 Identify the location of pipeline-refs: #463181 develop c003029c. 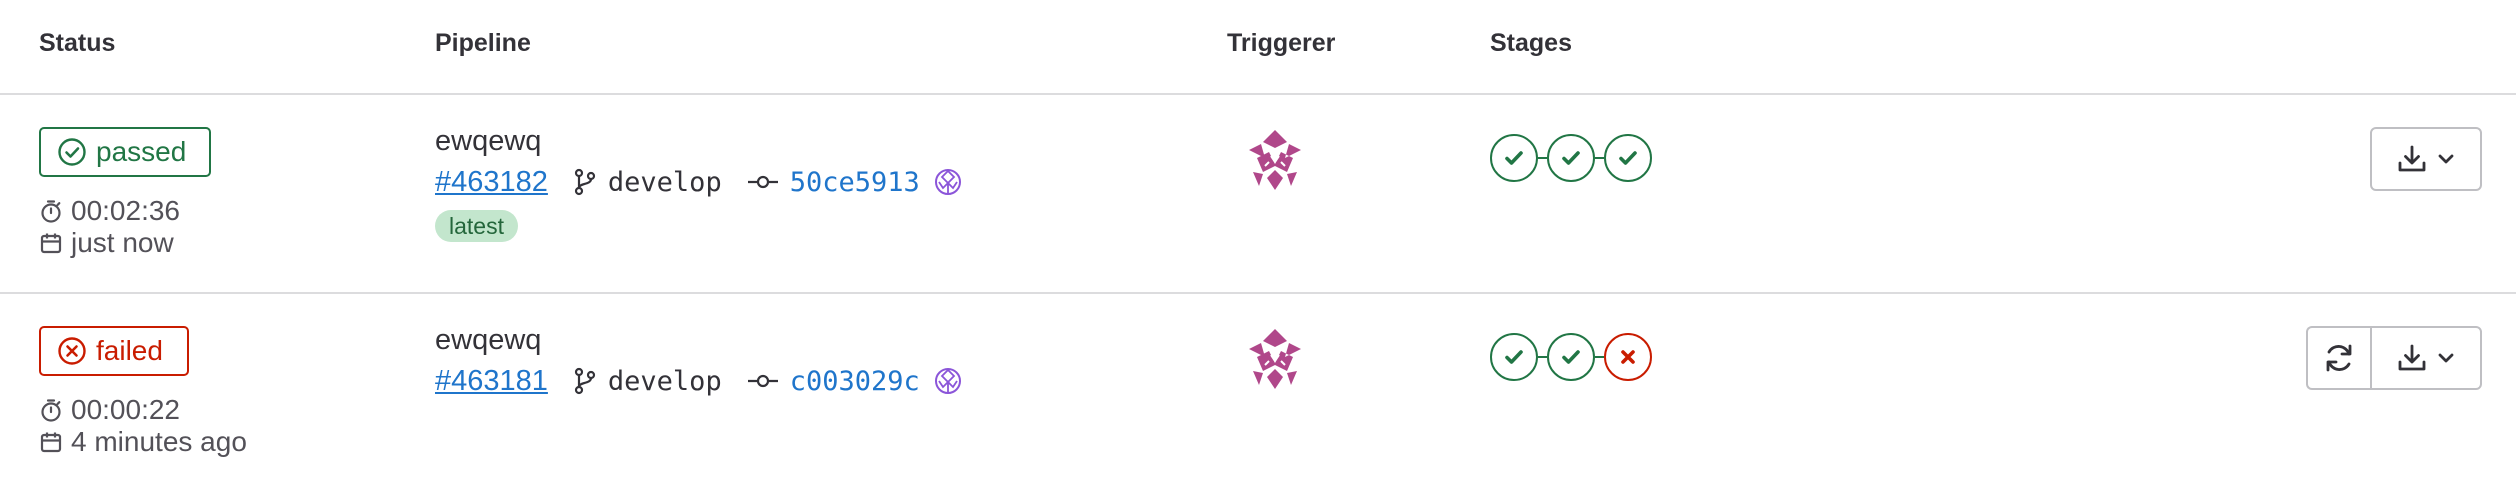
(698, 381).